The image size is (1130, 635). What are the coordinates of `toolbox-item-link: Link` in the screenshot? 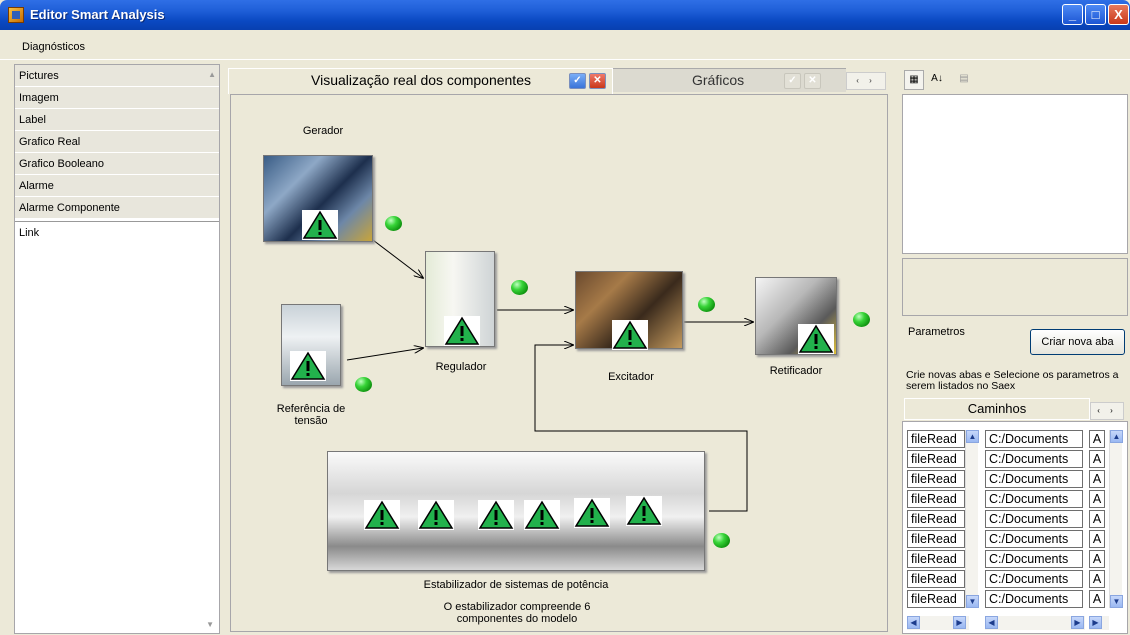 It's located at (117, 232).